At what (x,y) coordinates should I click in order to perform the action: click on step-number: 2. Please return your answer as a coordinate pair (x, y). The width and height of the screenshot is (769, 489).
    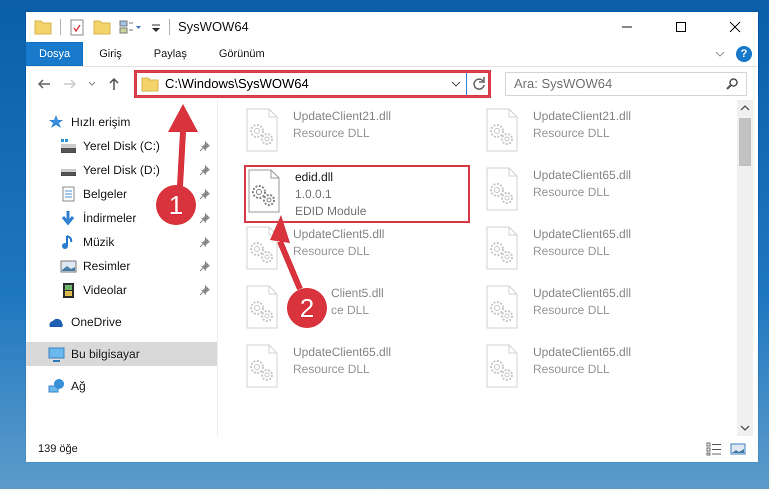
    Looking at the image, I should click on (307, 308).